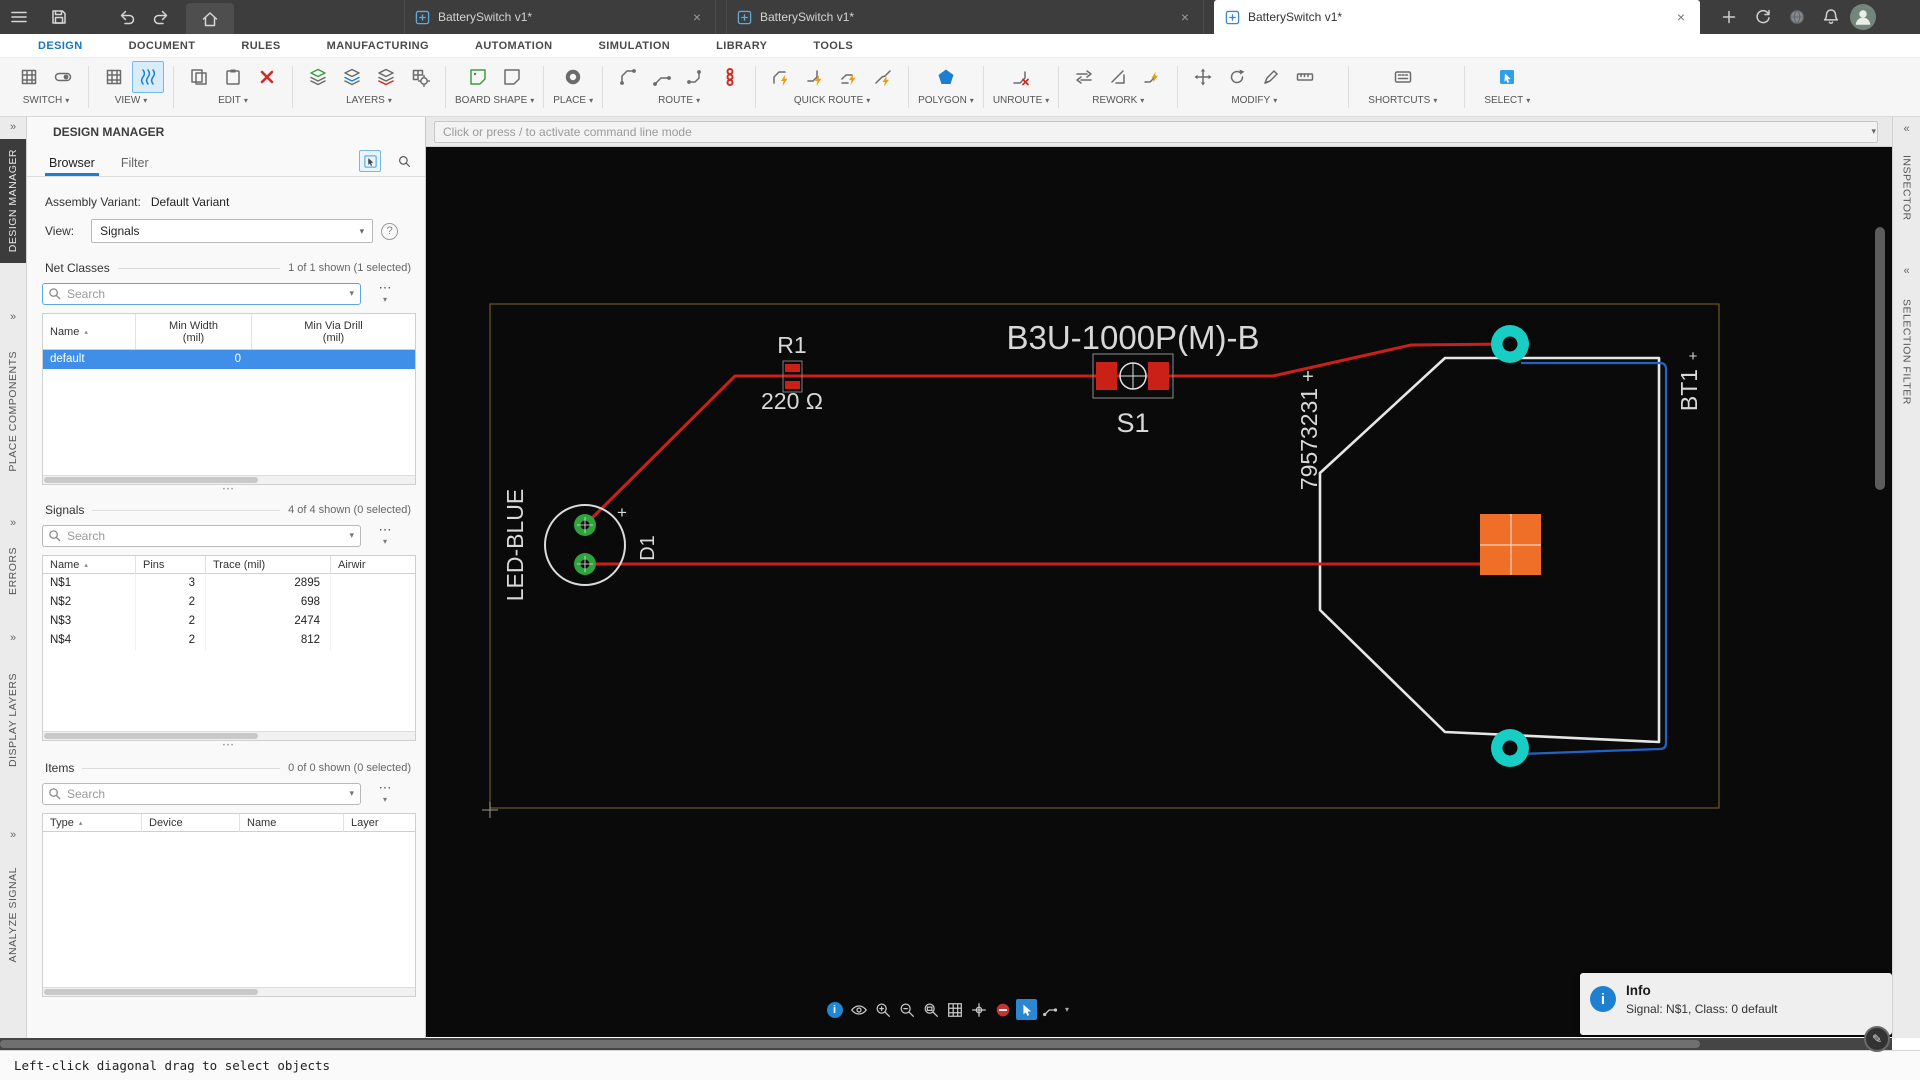 The height and width of the screenshot is (1080, 1920). I want to click on column-header-pins: Pins, so click(171, 565).